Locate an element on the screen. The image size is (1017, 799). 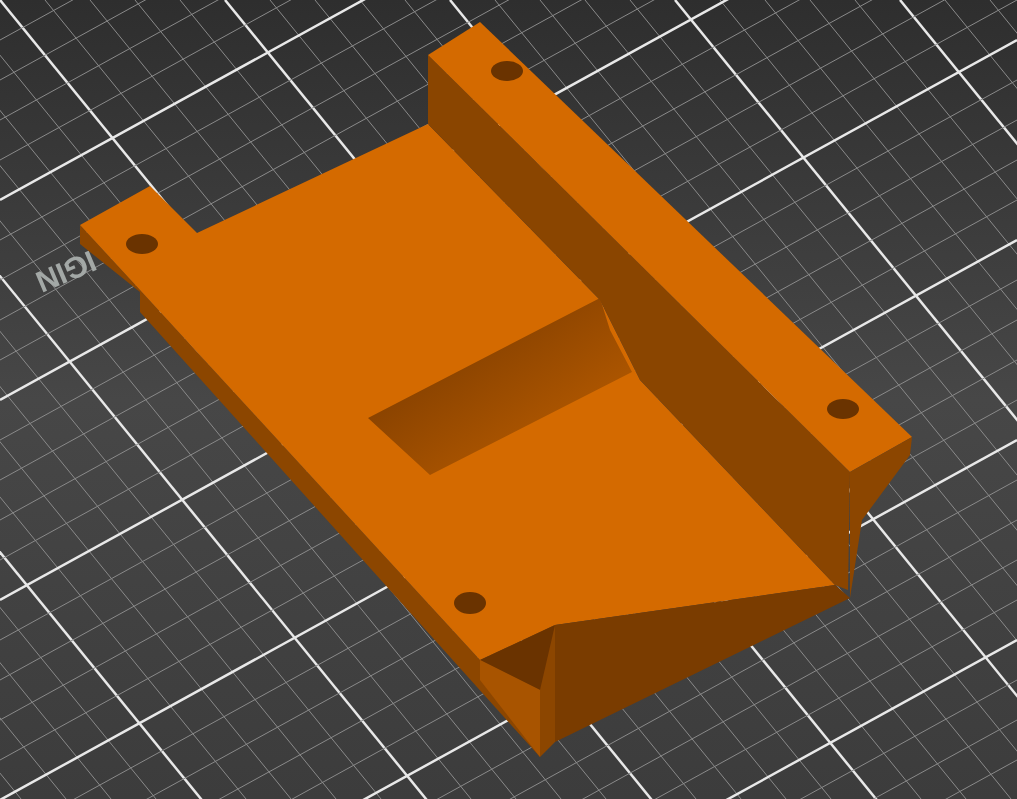
bed-label: IGIN is located at coordinates (66, 271).